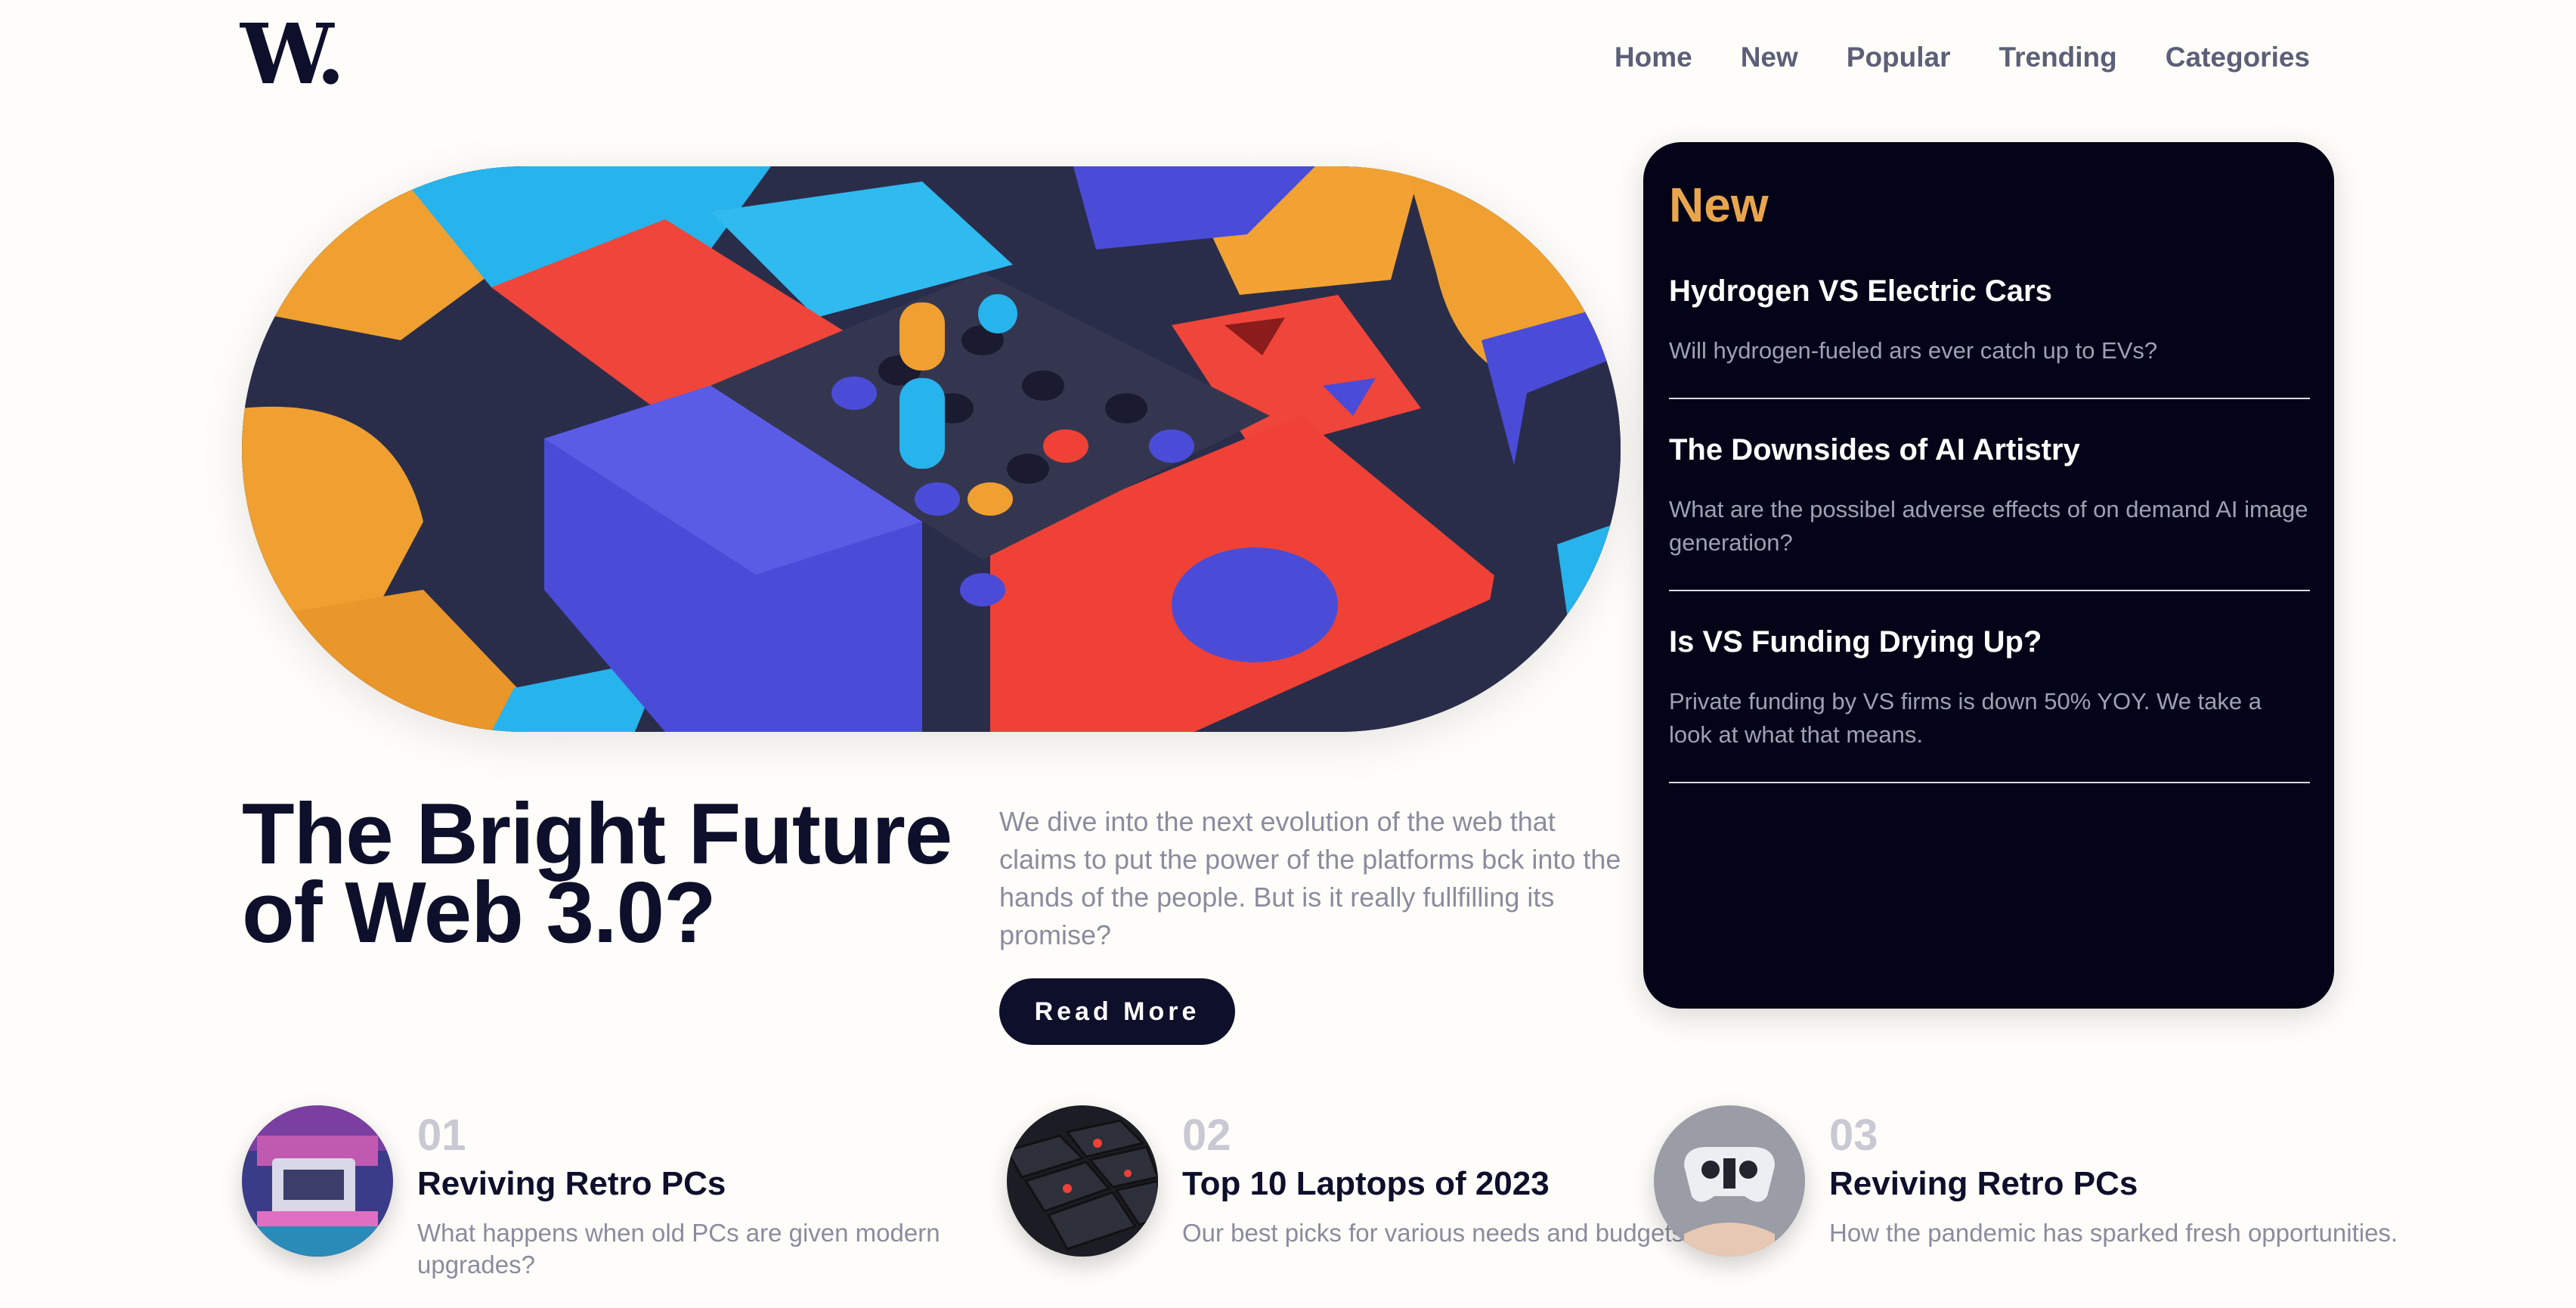 This screenshot has width=2576, height=1308. What do you see at coordinates (1719, 205) in the screenshot?
I see `new-panel-heading: New` at bounding box center [1719, 205].